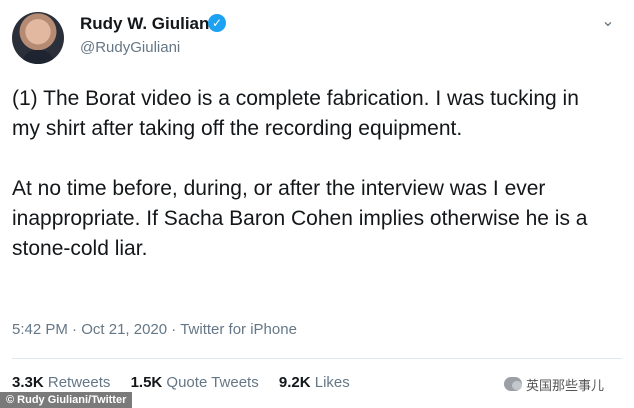 The image size is (634, 408). Describe the element at coordinates (130, 47) in the screenshot. I see `handle: @RudyGiuliani` at that location.